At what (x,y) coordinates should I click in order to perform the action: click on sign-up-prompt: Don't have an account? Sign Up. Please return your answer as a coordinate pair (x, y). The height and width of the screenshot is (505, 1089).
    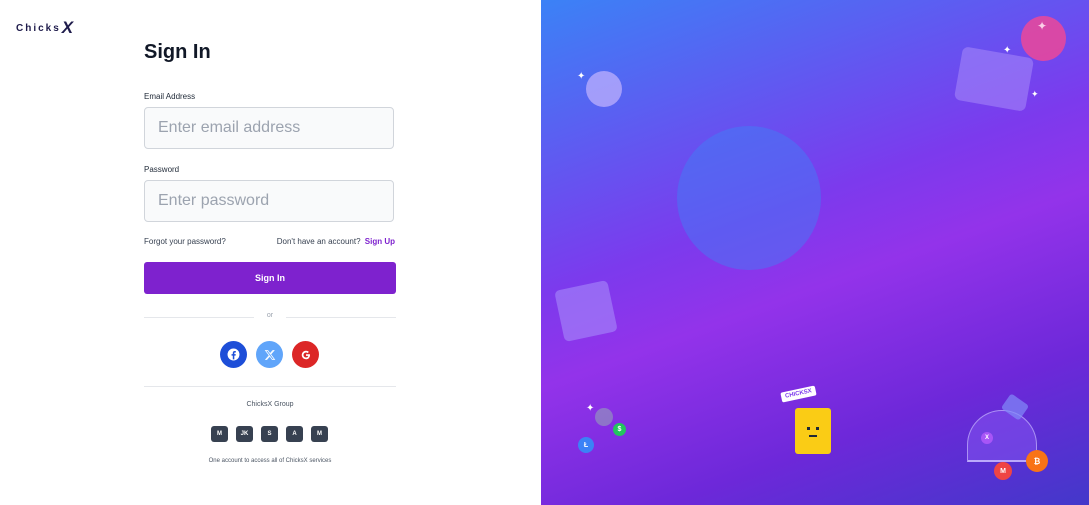
    Looking at the image, I should click on (336, 241).